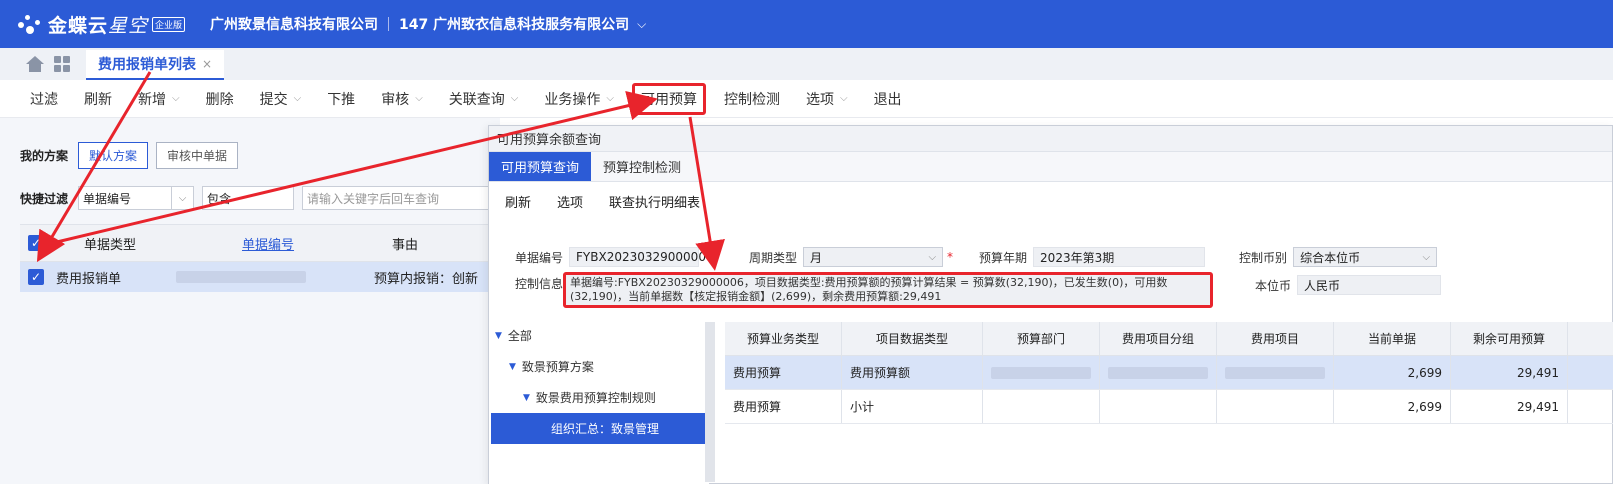 This screenshot has height=484, width=1613. What do you see at coordinates (888, 99) in the screenshot?
I see `exit-button: 退出` at bounding box center [888, 99].